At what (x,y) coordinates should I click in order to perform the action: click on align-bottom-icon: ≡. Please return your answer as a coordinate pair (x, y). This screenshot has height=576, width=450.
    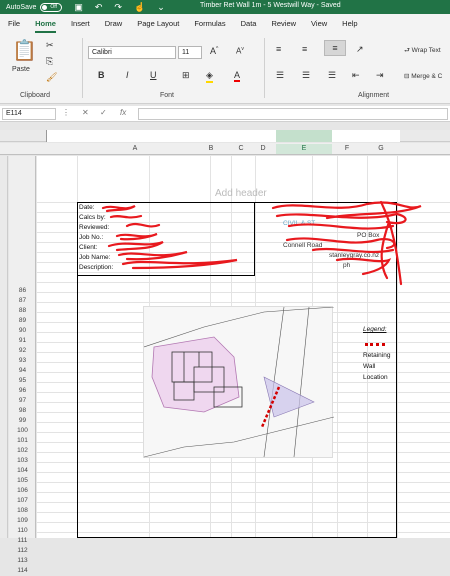
    Looking at the image, I should click on (335, 48).